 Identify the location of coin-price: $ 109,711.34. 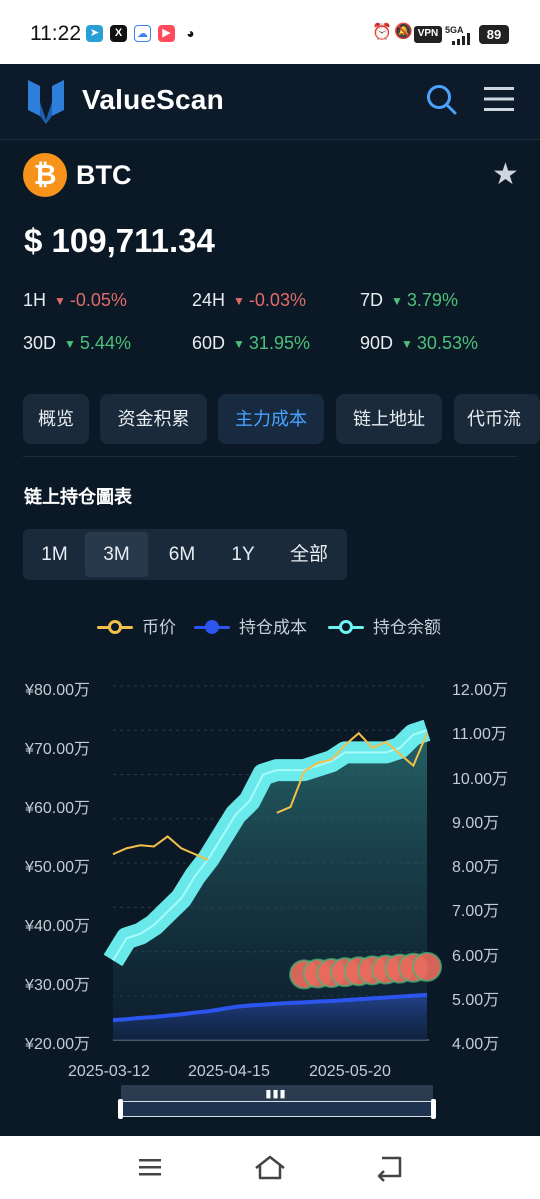
(119, 240).